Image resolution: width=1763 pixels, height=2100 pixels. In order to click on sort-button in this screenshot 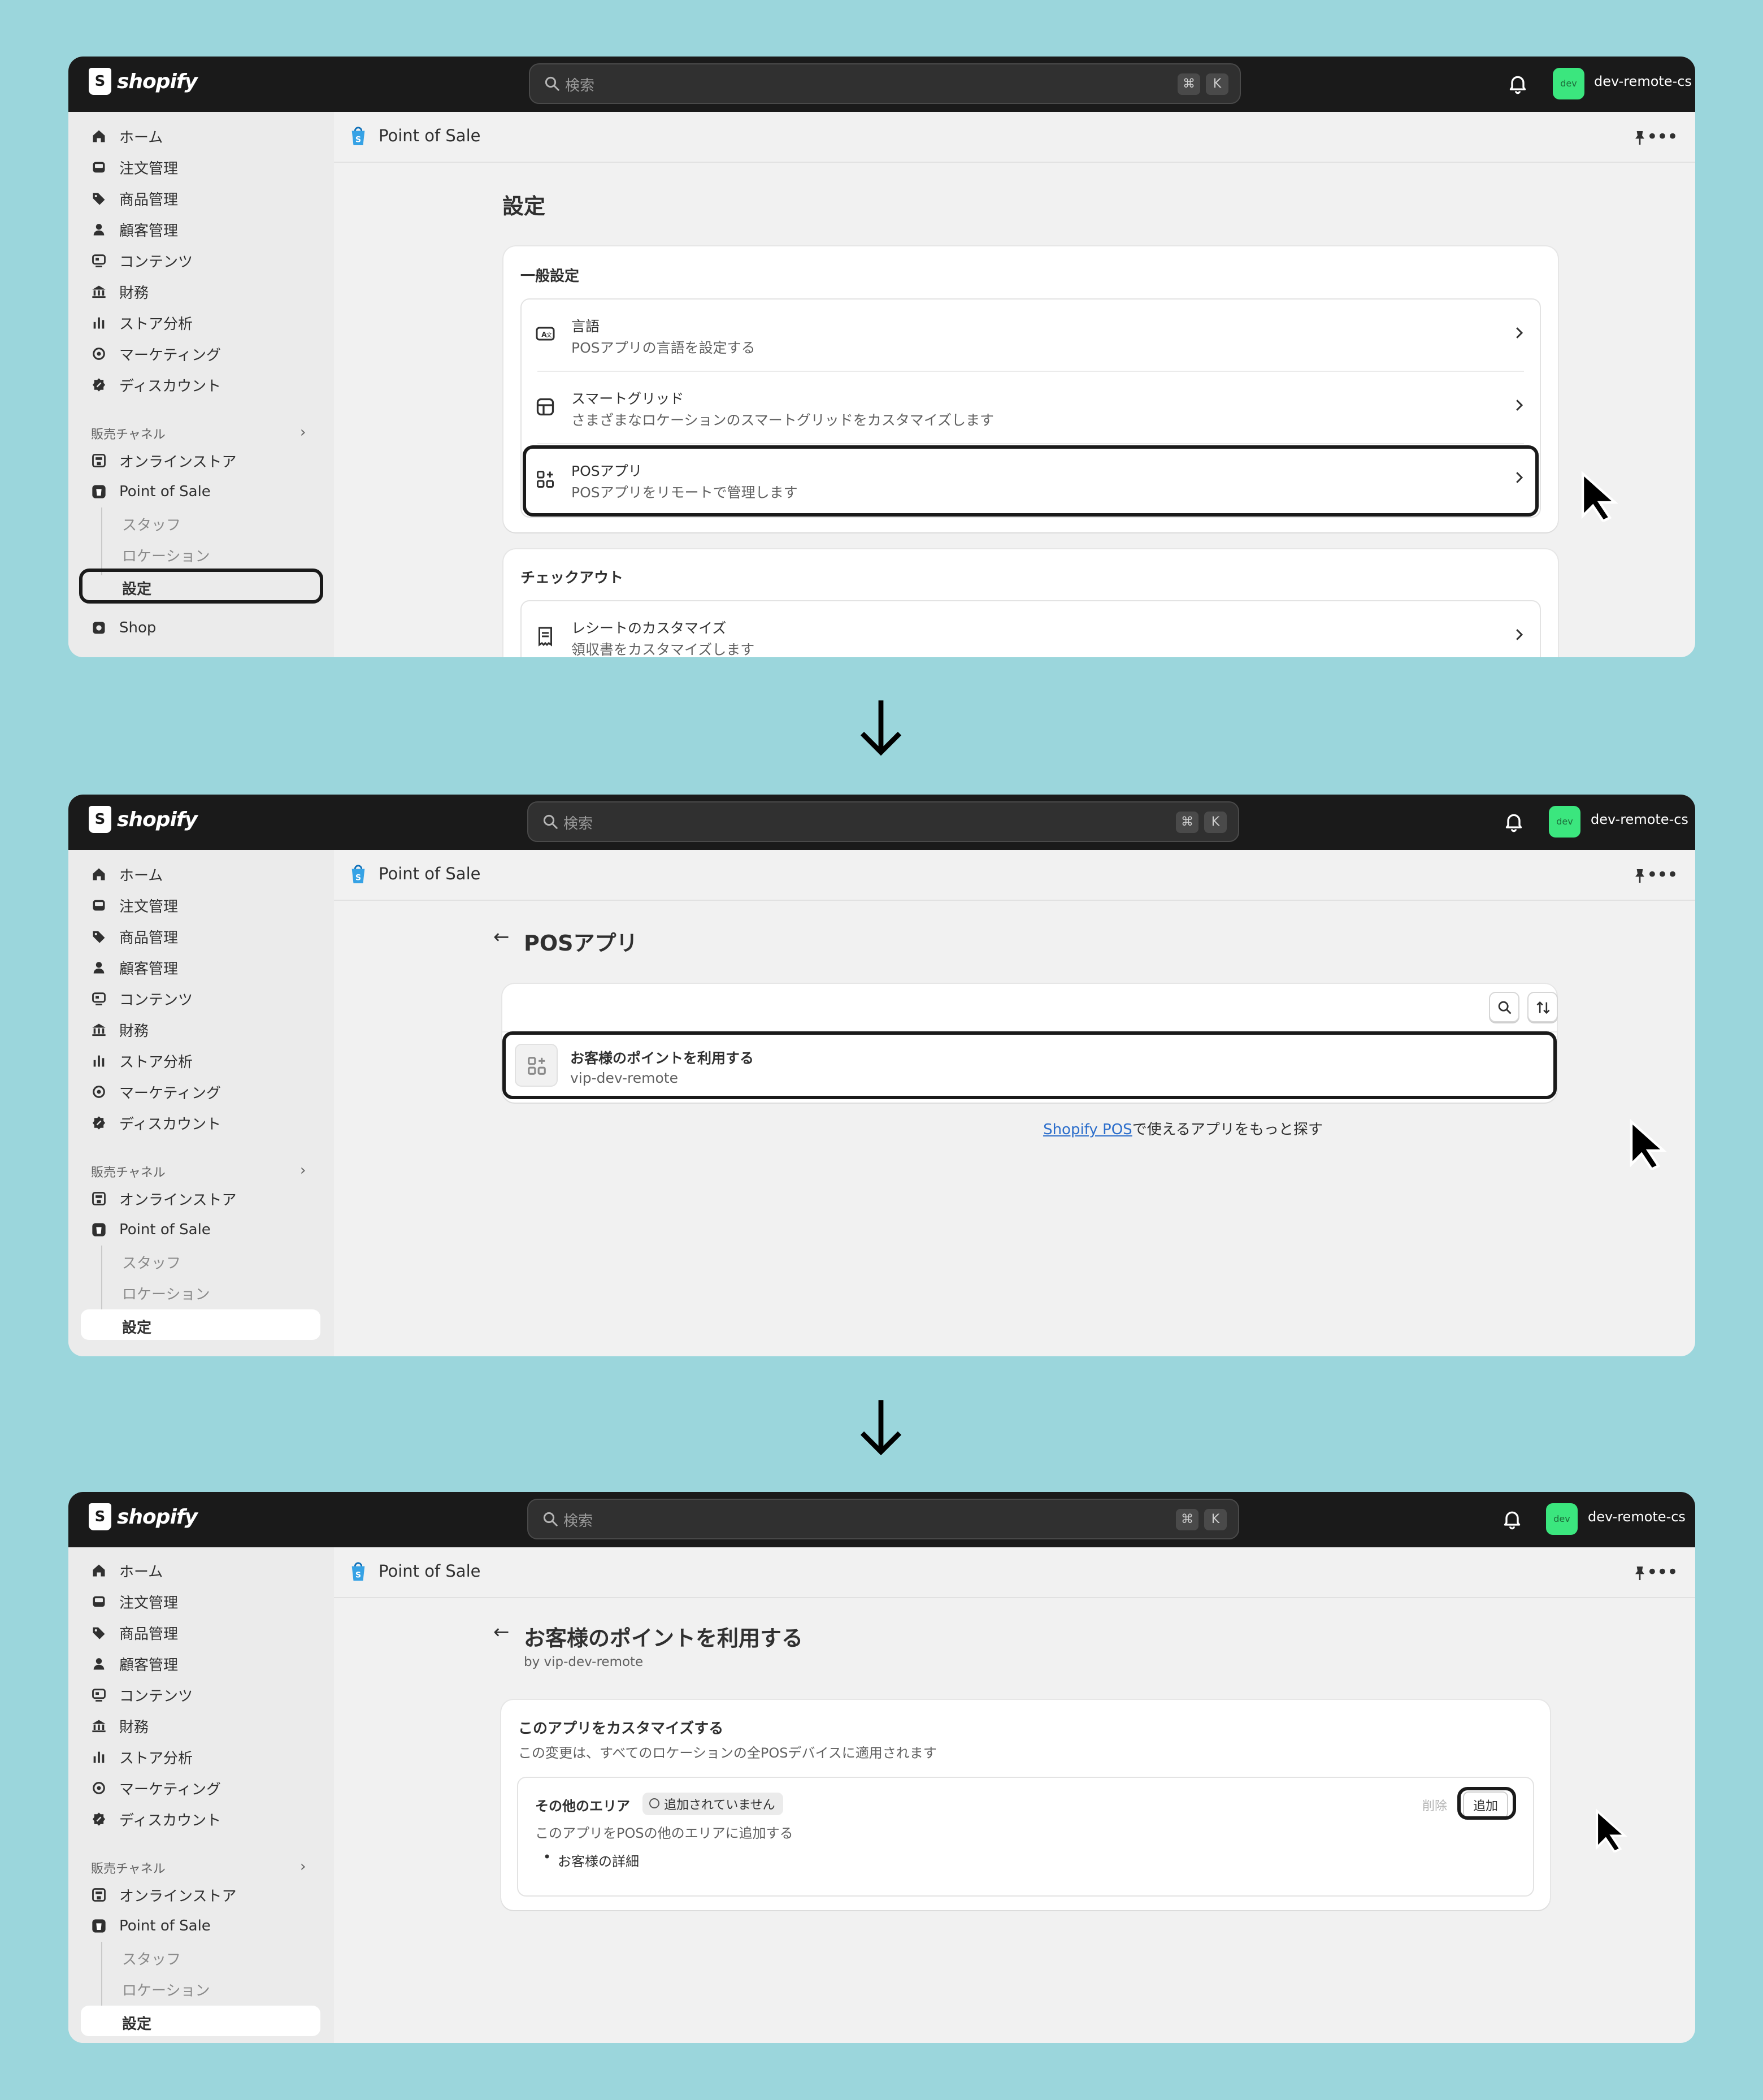, I will do `click(1542, 1007)`.